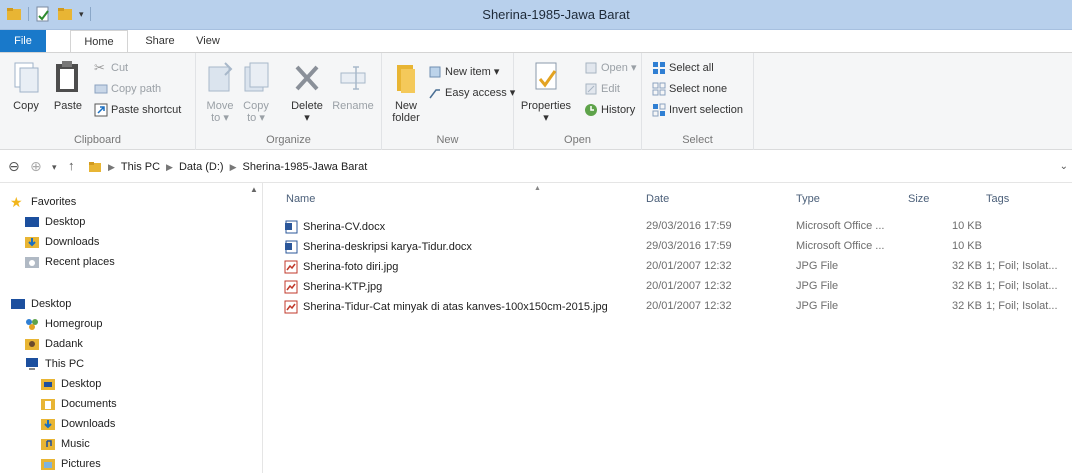 This screenshot has height=473, width=1072. Describe the element at coordinates (26, 85) in the screenshot. I see `copy-button: Copy` at that location.